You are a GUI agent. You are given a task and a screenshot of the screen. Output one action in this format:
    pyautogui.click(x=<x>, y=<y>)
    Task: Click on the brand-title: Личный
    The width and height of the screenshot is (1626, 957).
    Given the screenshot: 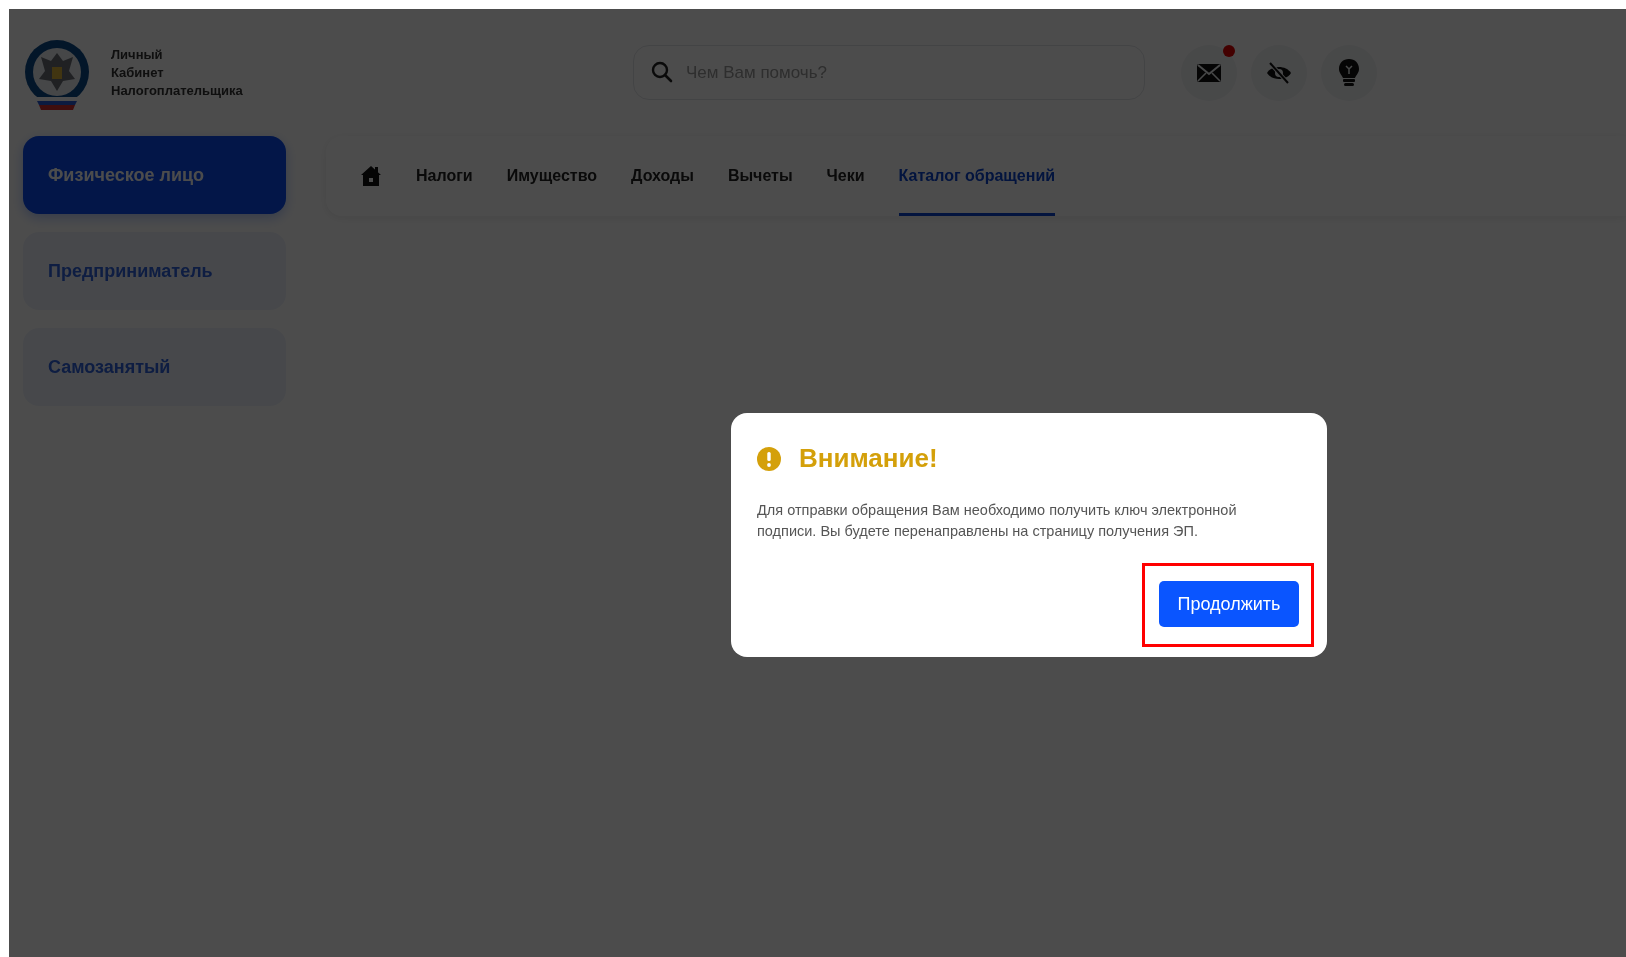 What is the action you would take?
    pyautogui.click(x=137, y=54)
    